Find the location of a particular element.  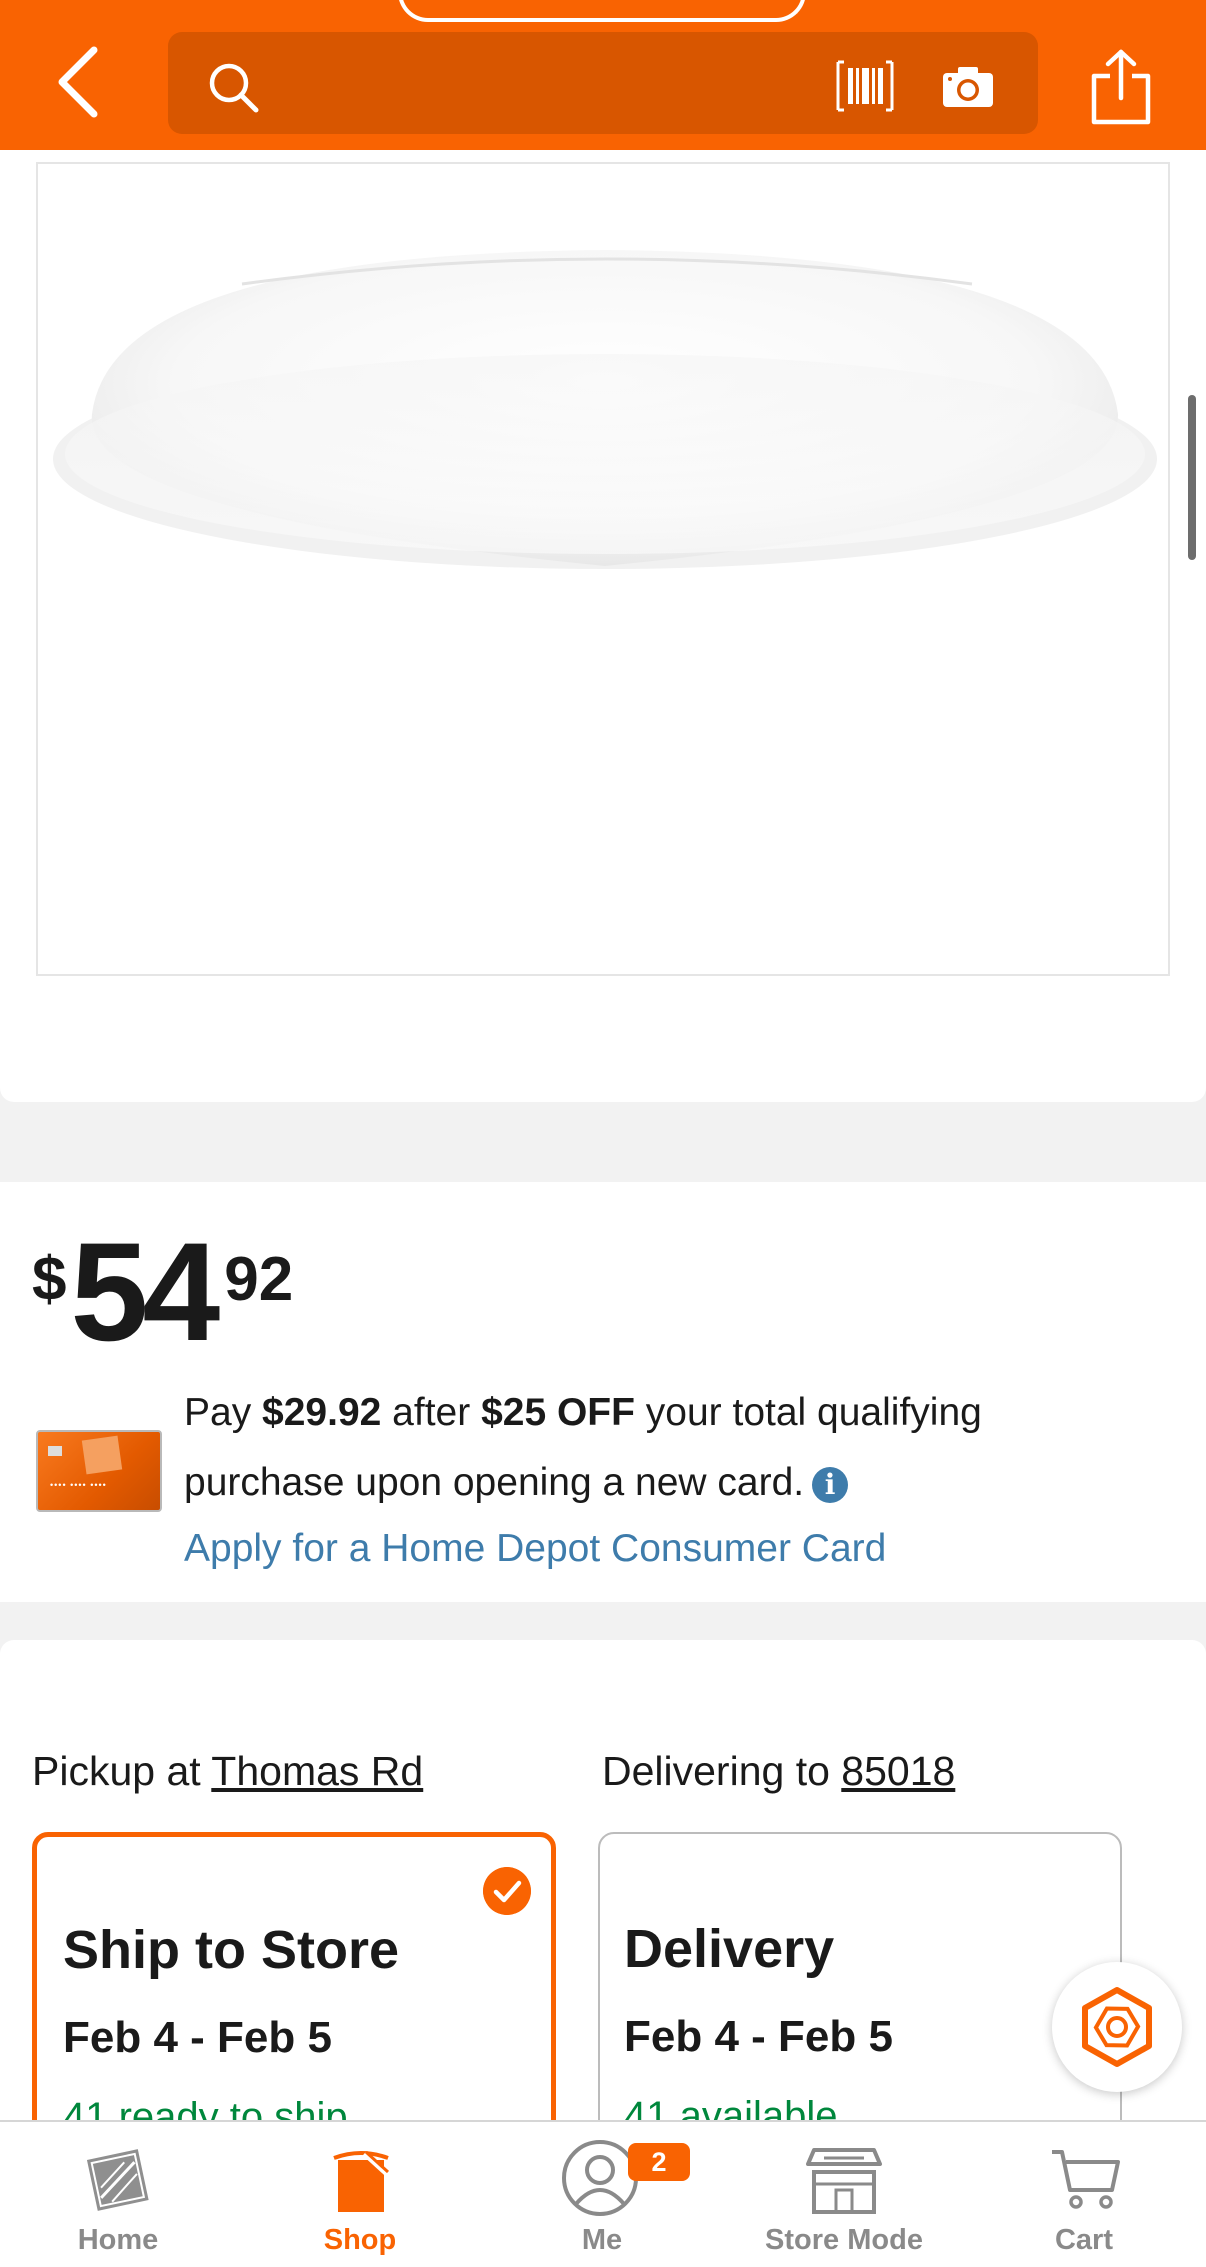

store-icon is located at coordinates (844, 2181).